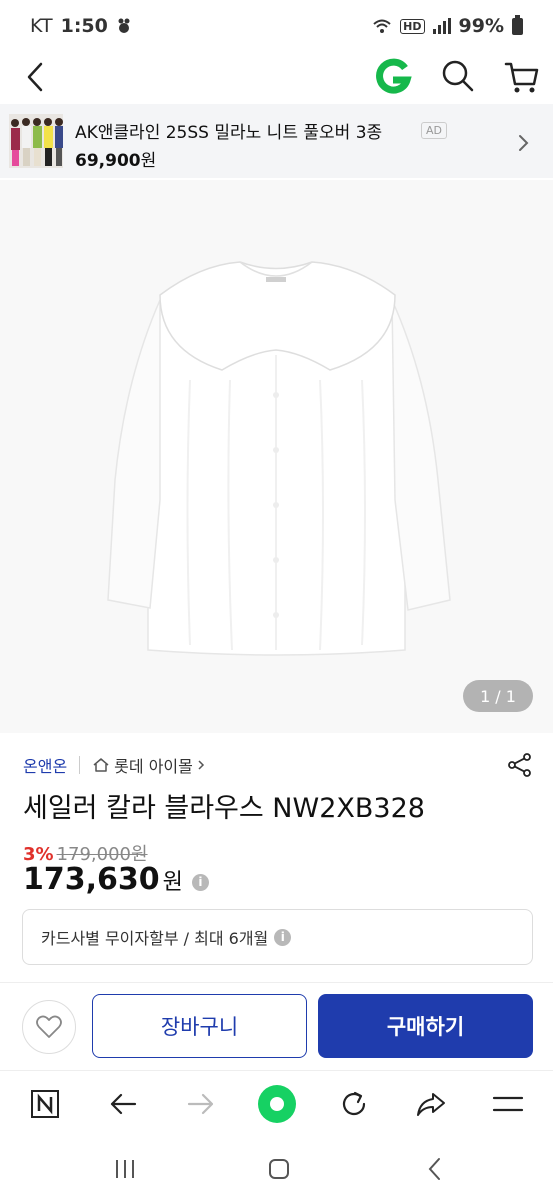  Describe the element at coordinates (441, 26) in the screenshot. I see `signal-icon` at that location.